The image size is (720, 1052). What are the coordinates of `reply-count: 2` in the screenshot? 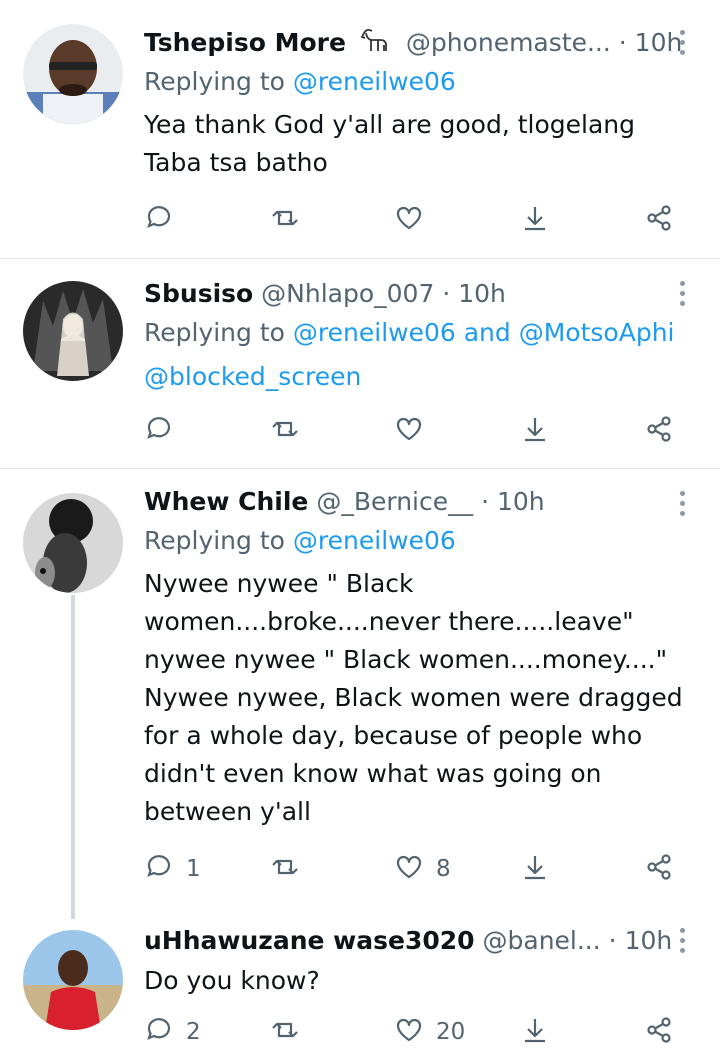 It's located at (193, 1032).